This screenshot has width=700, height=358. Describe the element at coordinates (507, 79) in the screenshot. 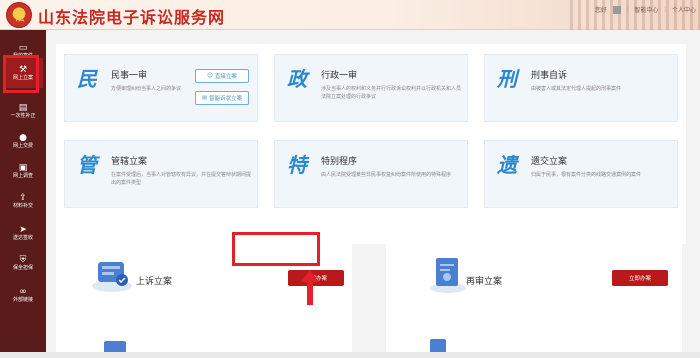

I see `criminal-icon: 刑` at that location.